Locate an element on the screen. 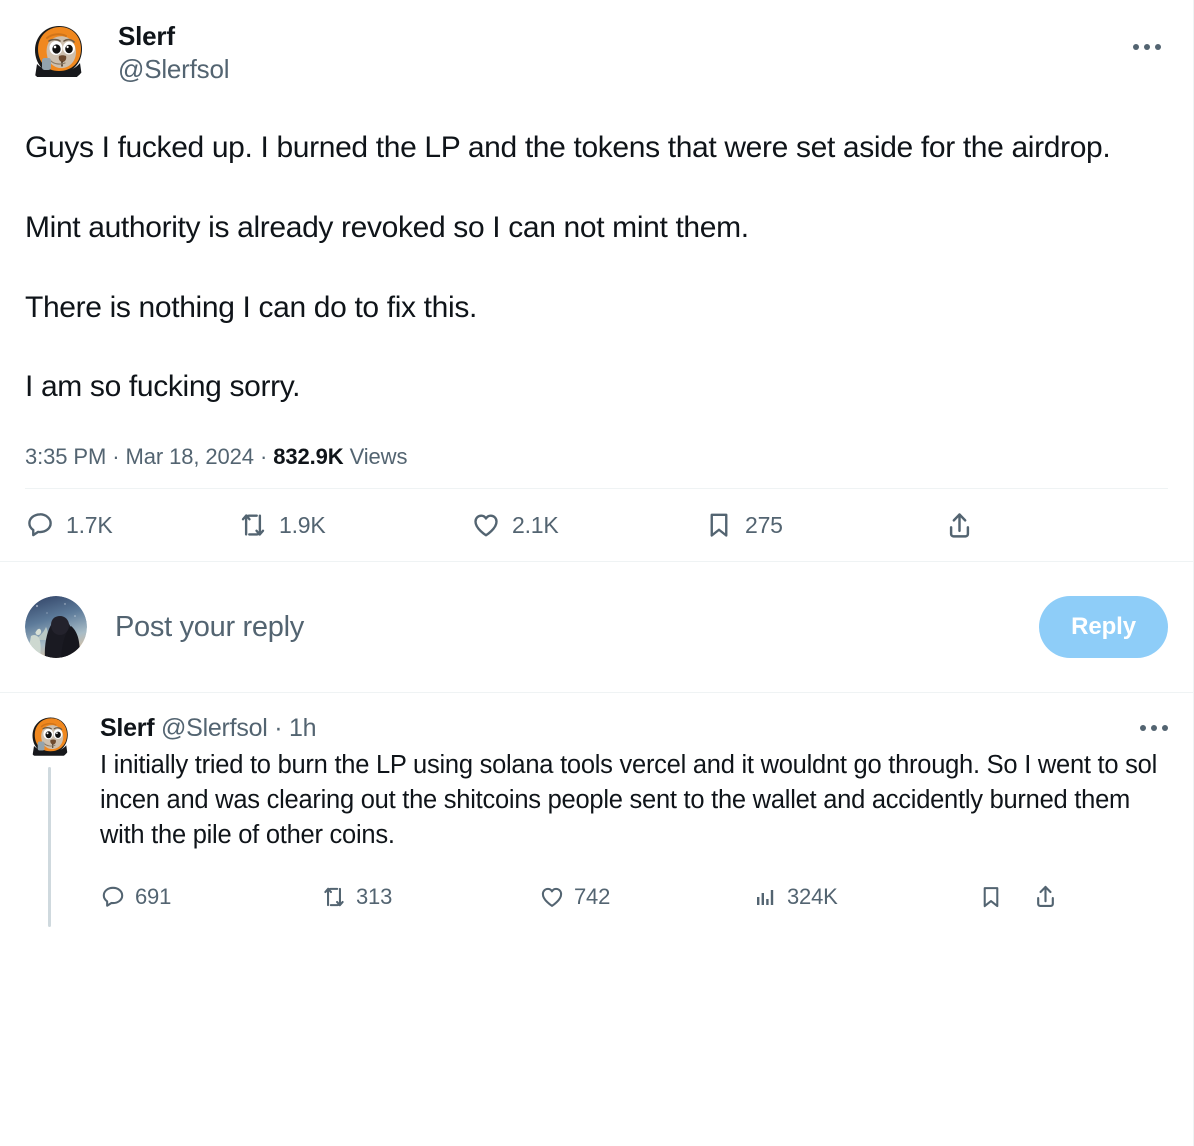  post-time: 3:35 PM is located at coordinates (66, 457).